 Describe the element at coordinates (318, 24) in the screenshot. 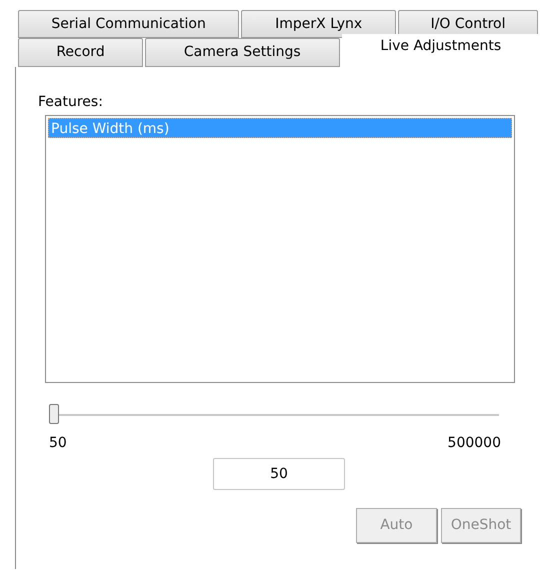

I see `tab: ImperX Lynx` at that location.